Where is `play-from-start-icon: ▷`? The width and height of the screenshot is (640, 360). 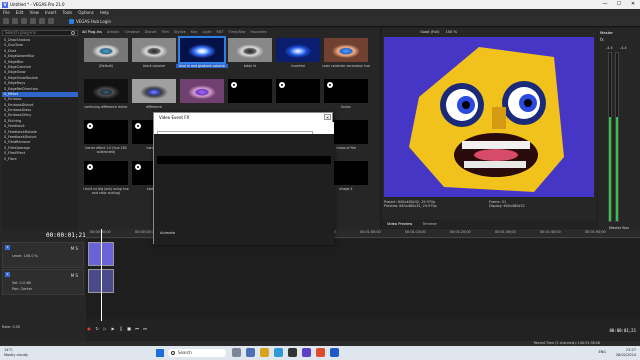
play-from-start-icon: ▷ is located at coordinates (105, 329).